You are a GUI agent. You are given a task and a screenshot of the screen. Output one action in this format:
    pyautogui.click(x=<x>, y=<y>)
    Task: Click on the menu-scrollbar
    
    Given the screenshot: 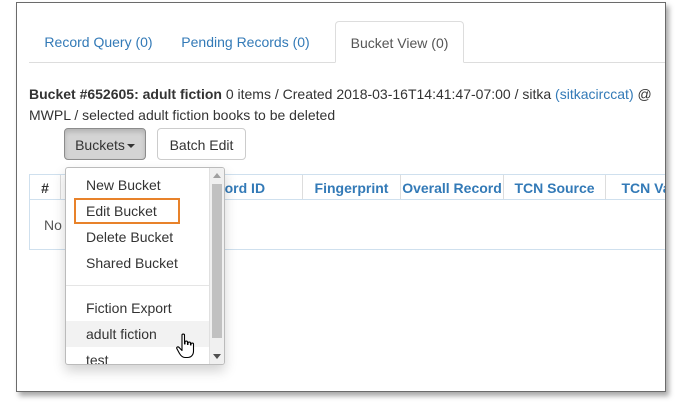 What is the action you would take?
    pyautogui.click(x=216, y=266)
    